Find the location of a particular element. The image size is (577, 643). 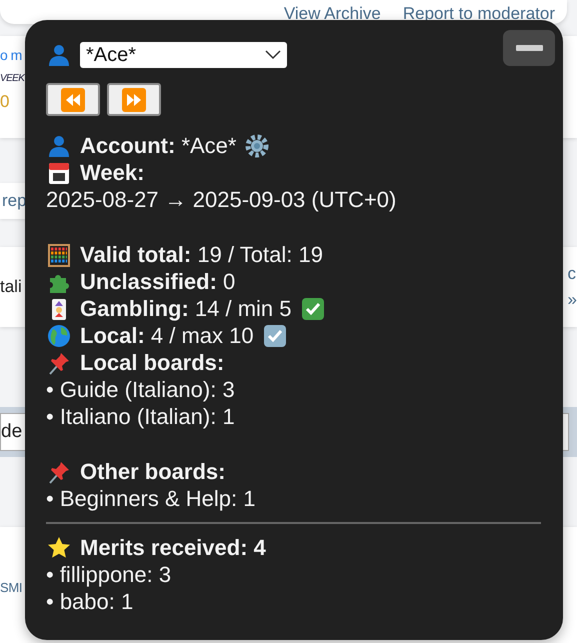

globe-icon is located at coordinates (59, 336).